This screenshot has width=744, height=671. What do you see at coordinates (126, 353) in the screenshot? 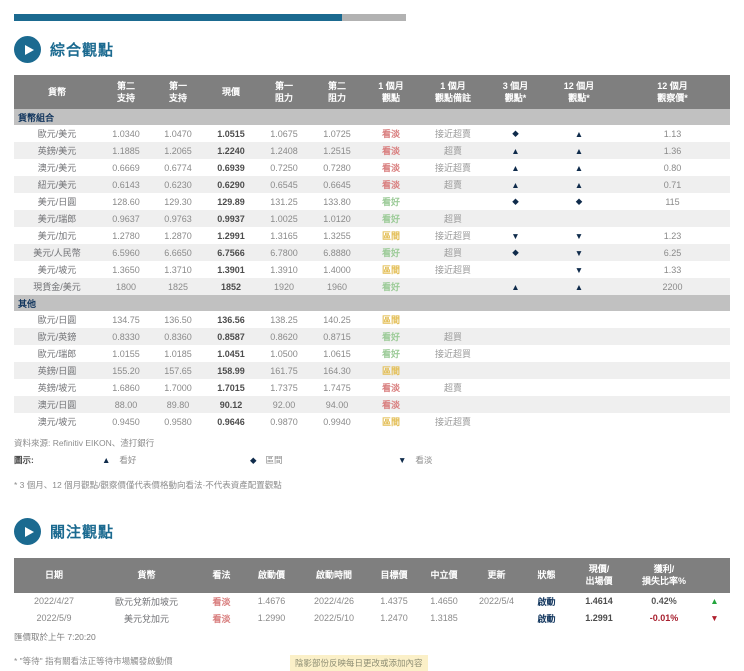
I see `support-2: 1.0155` at bounding box center [126, 353].